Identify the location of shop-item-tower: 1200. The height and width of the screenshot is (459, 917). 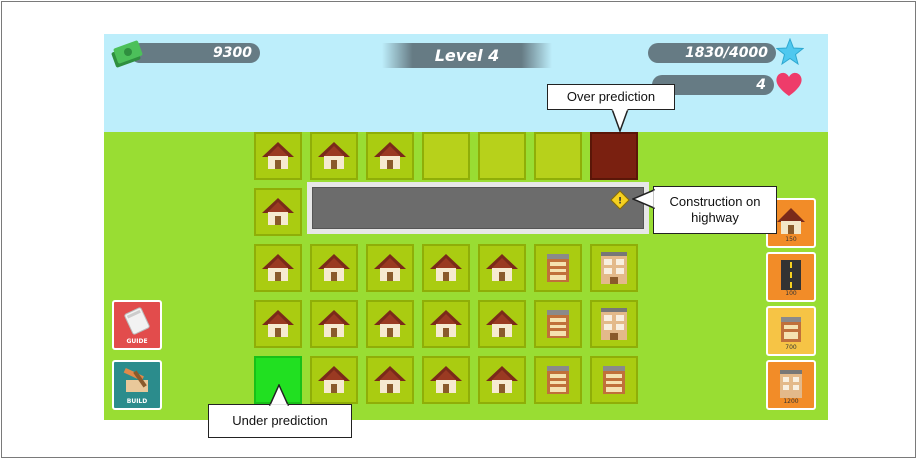
(791, 385).